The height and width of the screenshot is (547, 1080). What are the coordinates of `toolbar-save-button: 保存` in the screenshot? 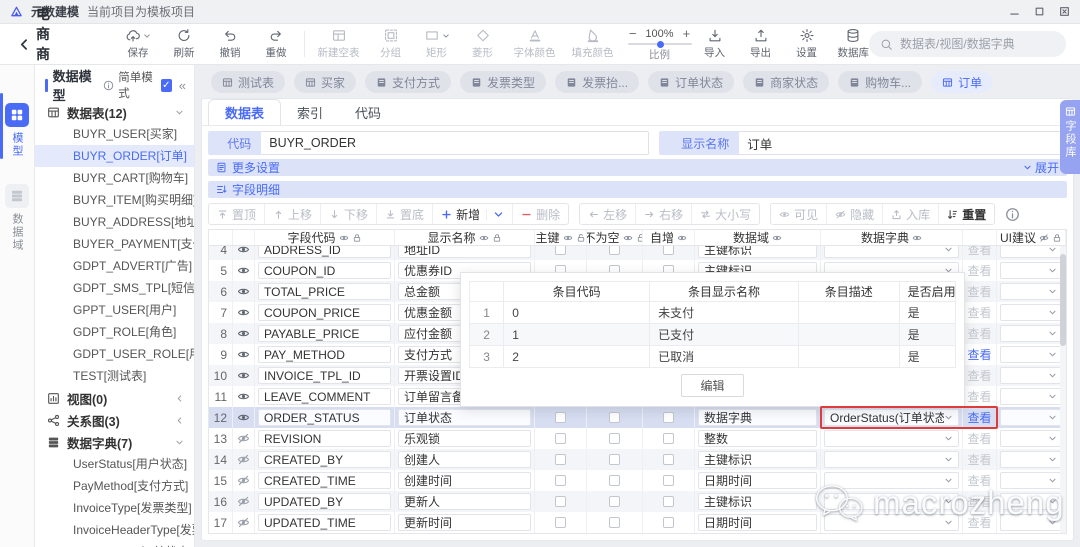 It's located at (138, 44).